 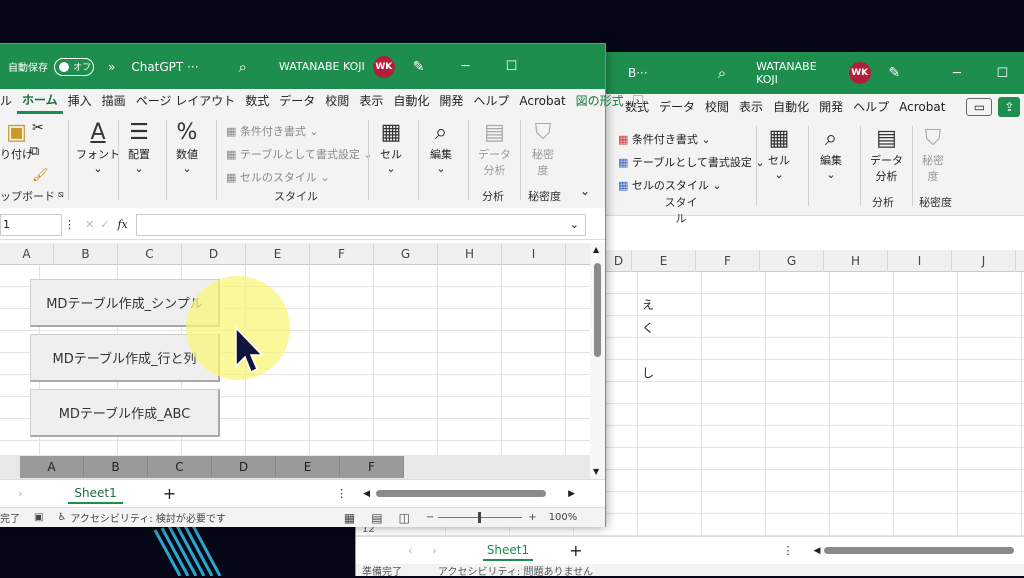 I want to click on scroll-tabs-icon: ›, so click(x=637, y=101).